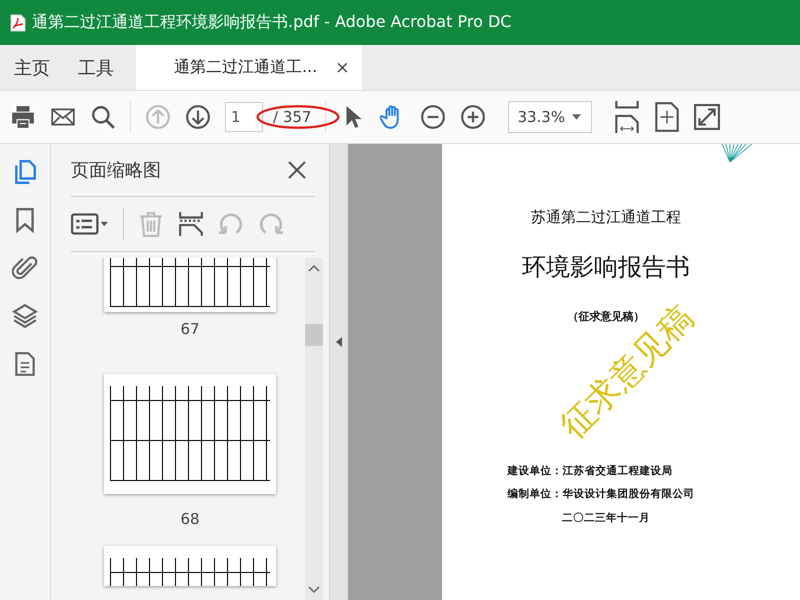 The image size is (800, 600). Describe the element at coordinates (244, 117) in the screenshot. I see `page-number-field: 1` at that location.